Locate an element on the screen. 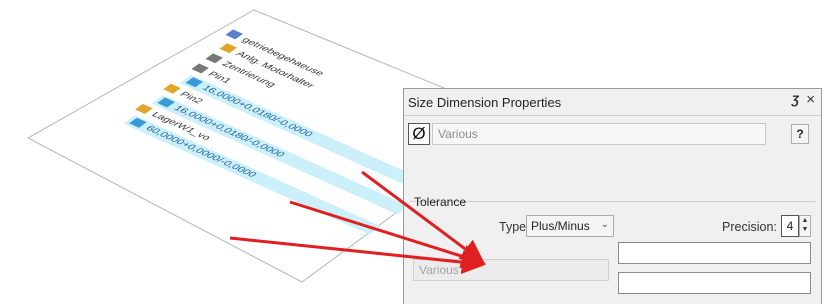 The width and height of the screenshot is (824, 305). precision-input: 4 is located at coordinates (790, 226).